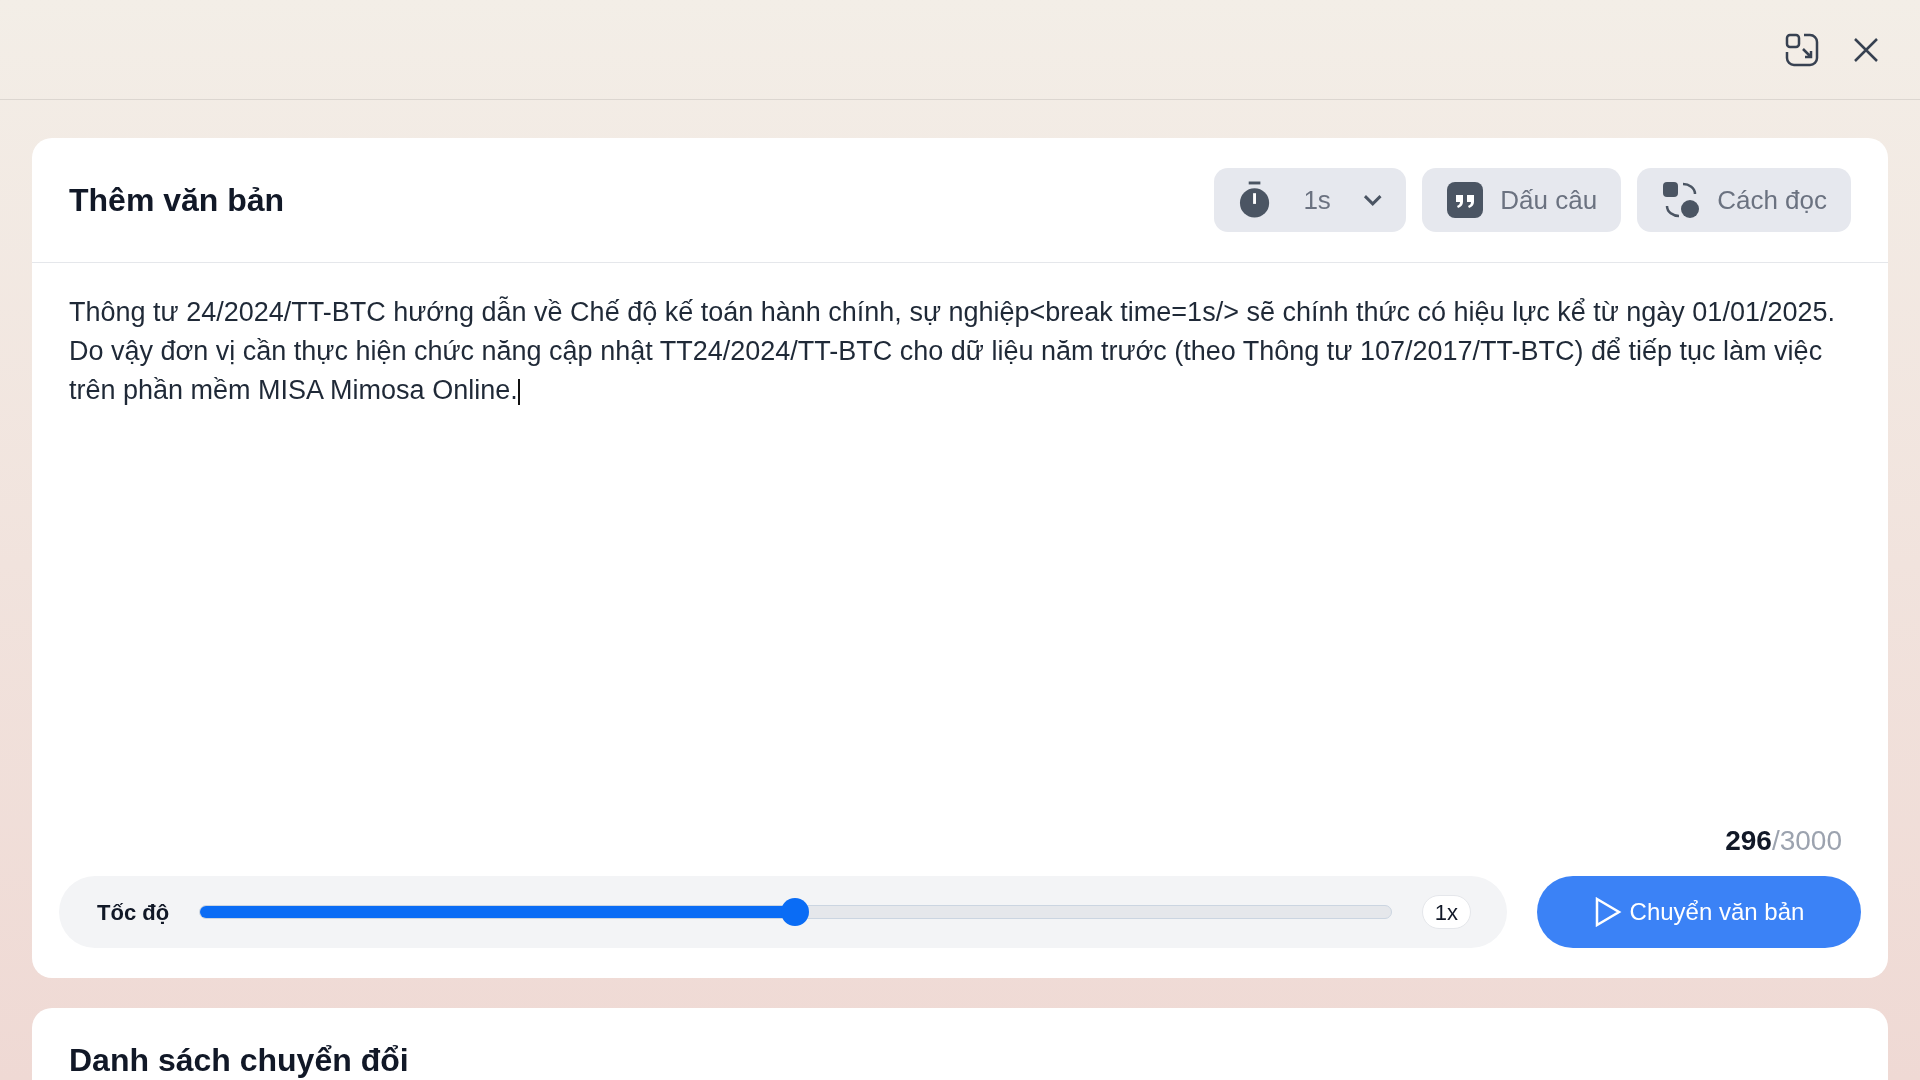 The width and height of the screenshot is (1920, 1080). What do you see at coordinates (133, 912) in the screenshot?
I see `speed-label: Tốc độ` at bounding box center [133, 912].